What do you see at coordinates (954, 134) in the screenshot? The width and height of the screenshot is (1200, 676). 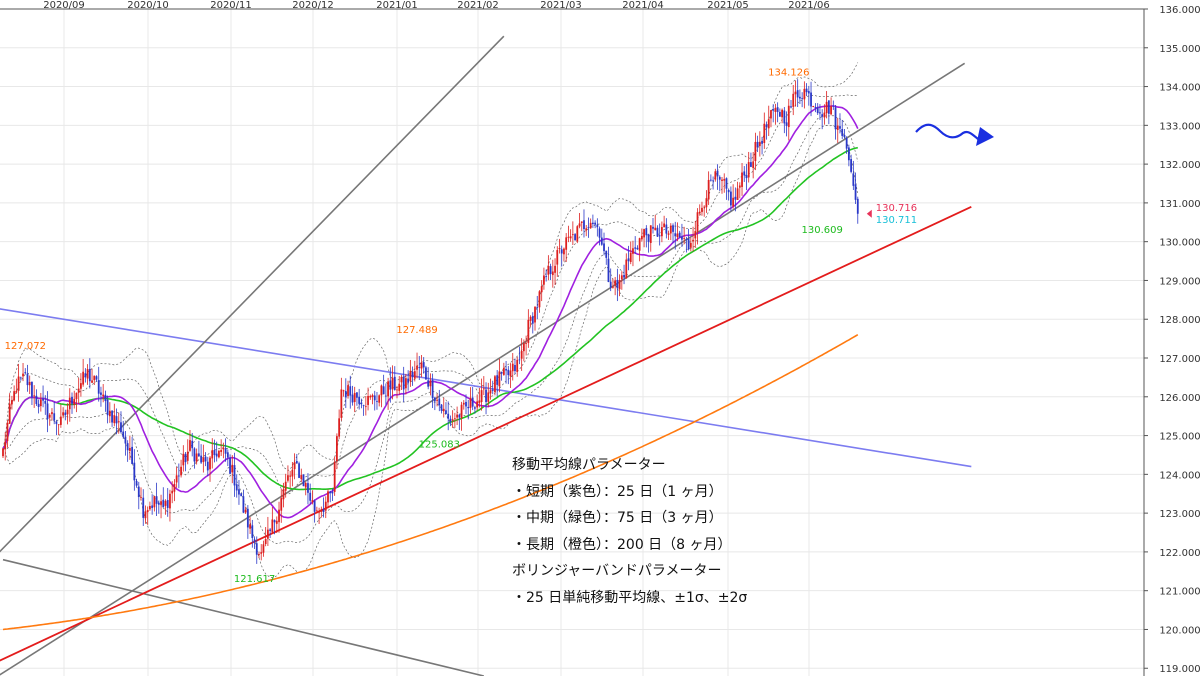 I see `forecast-arrow-icon` at bounding box center [954, 134].